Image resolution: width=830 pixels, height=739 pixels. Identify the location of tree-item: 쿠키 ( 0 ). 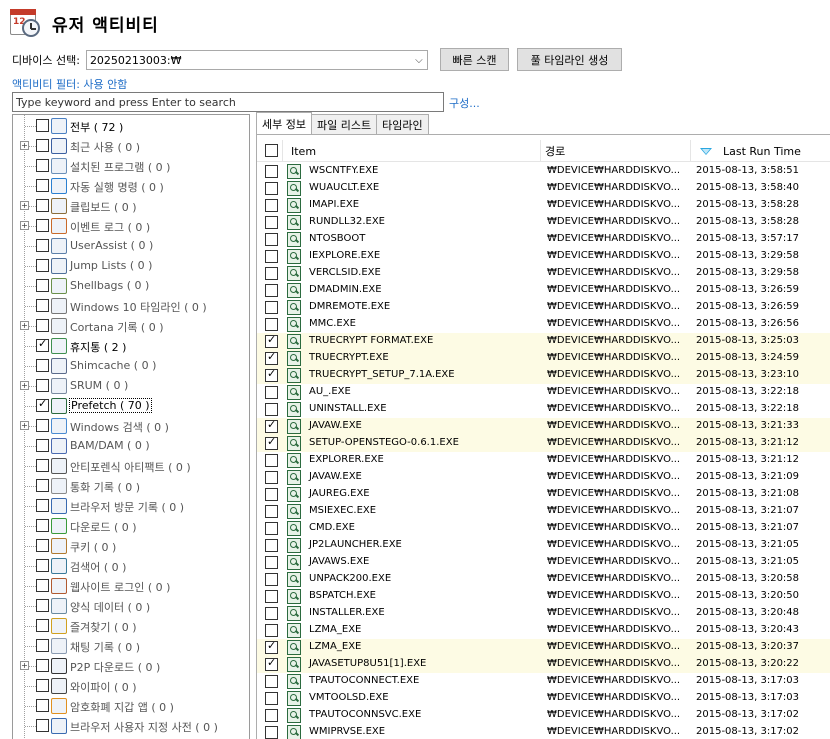
(131, 546).